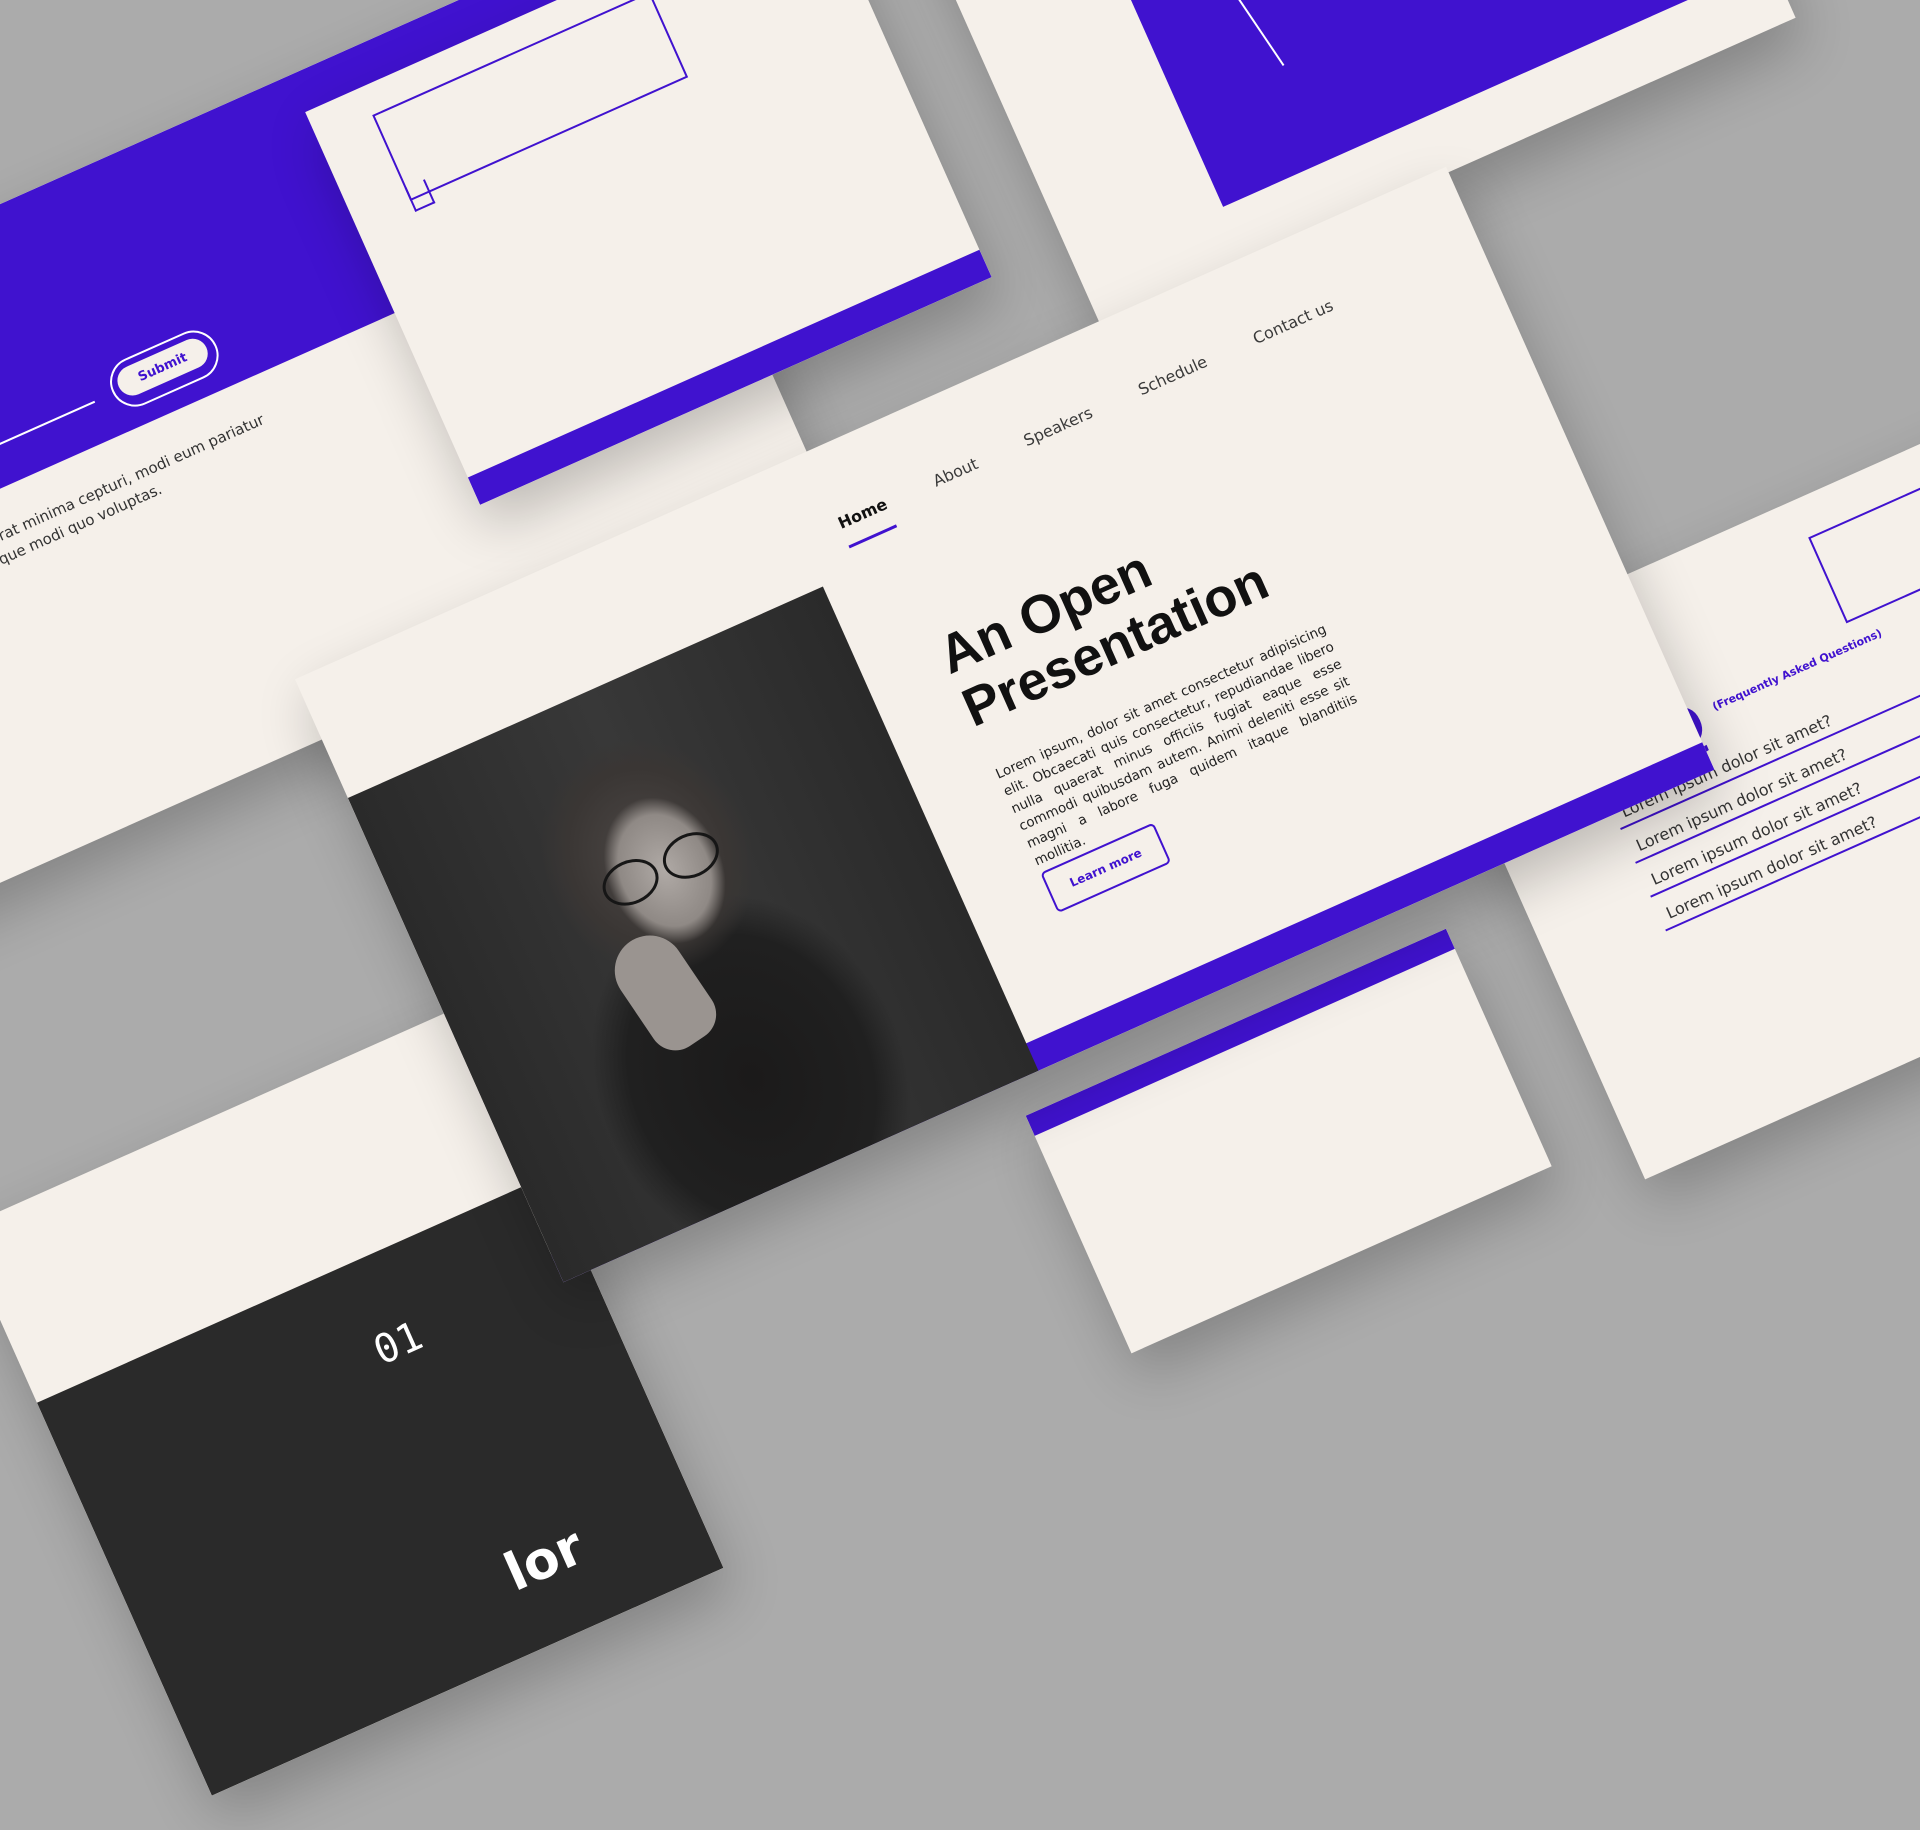 Image resolution: width=1920 pixels, height=1830 pixels. Describe the element at coordinates (1864, 518) in the screenshot. I see `outline-frame` at that location.